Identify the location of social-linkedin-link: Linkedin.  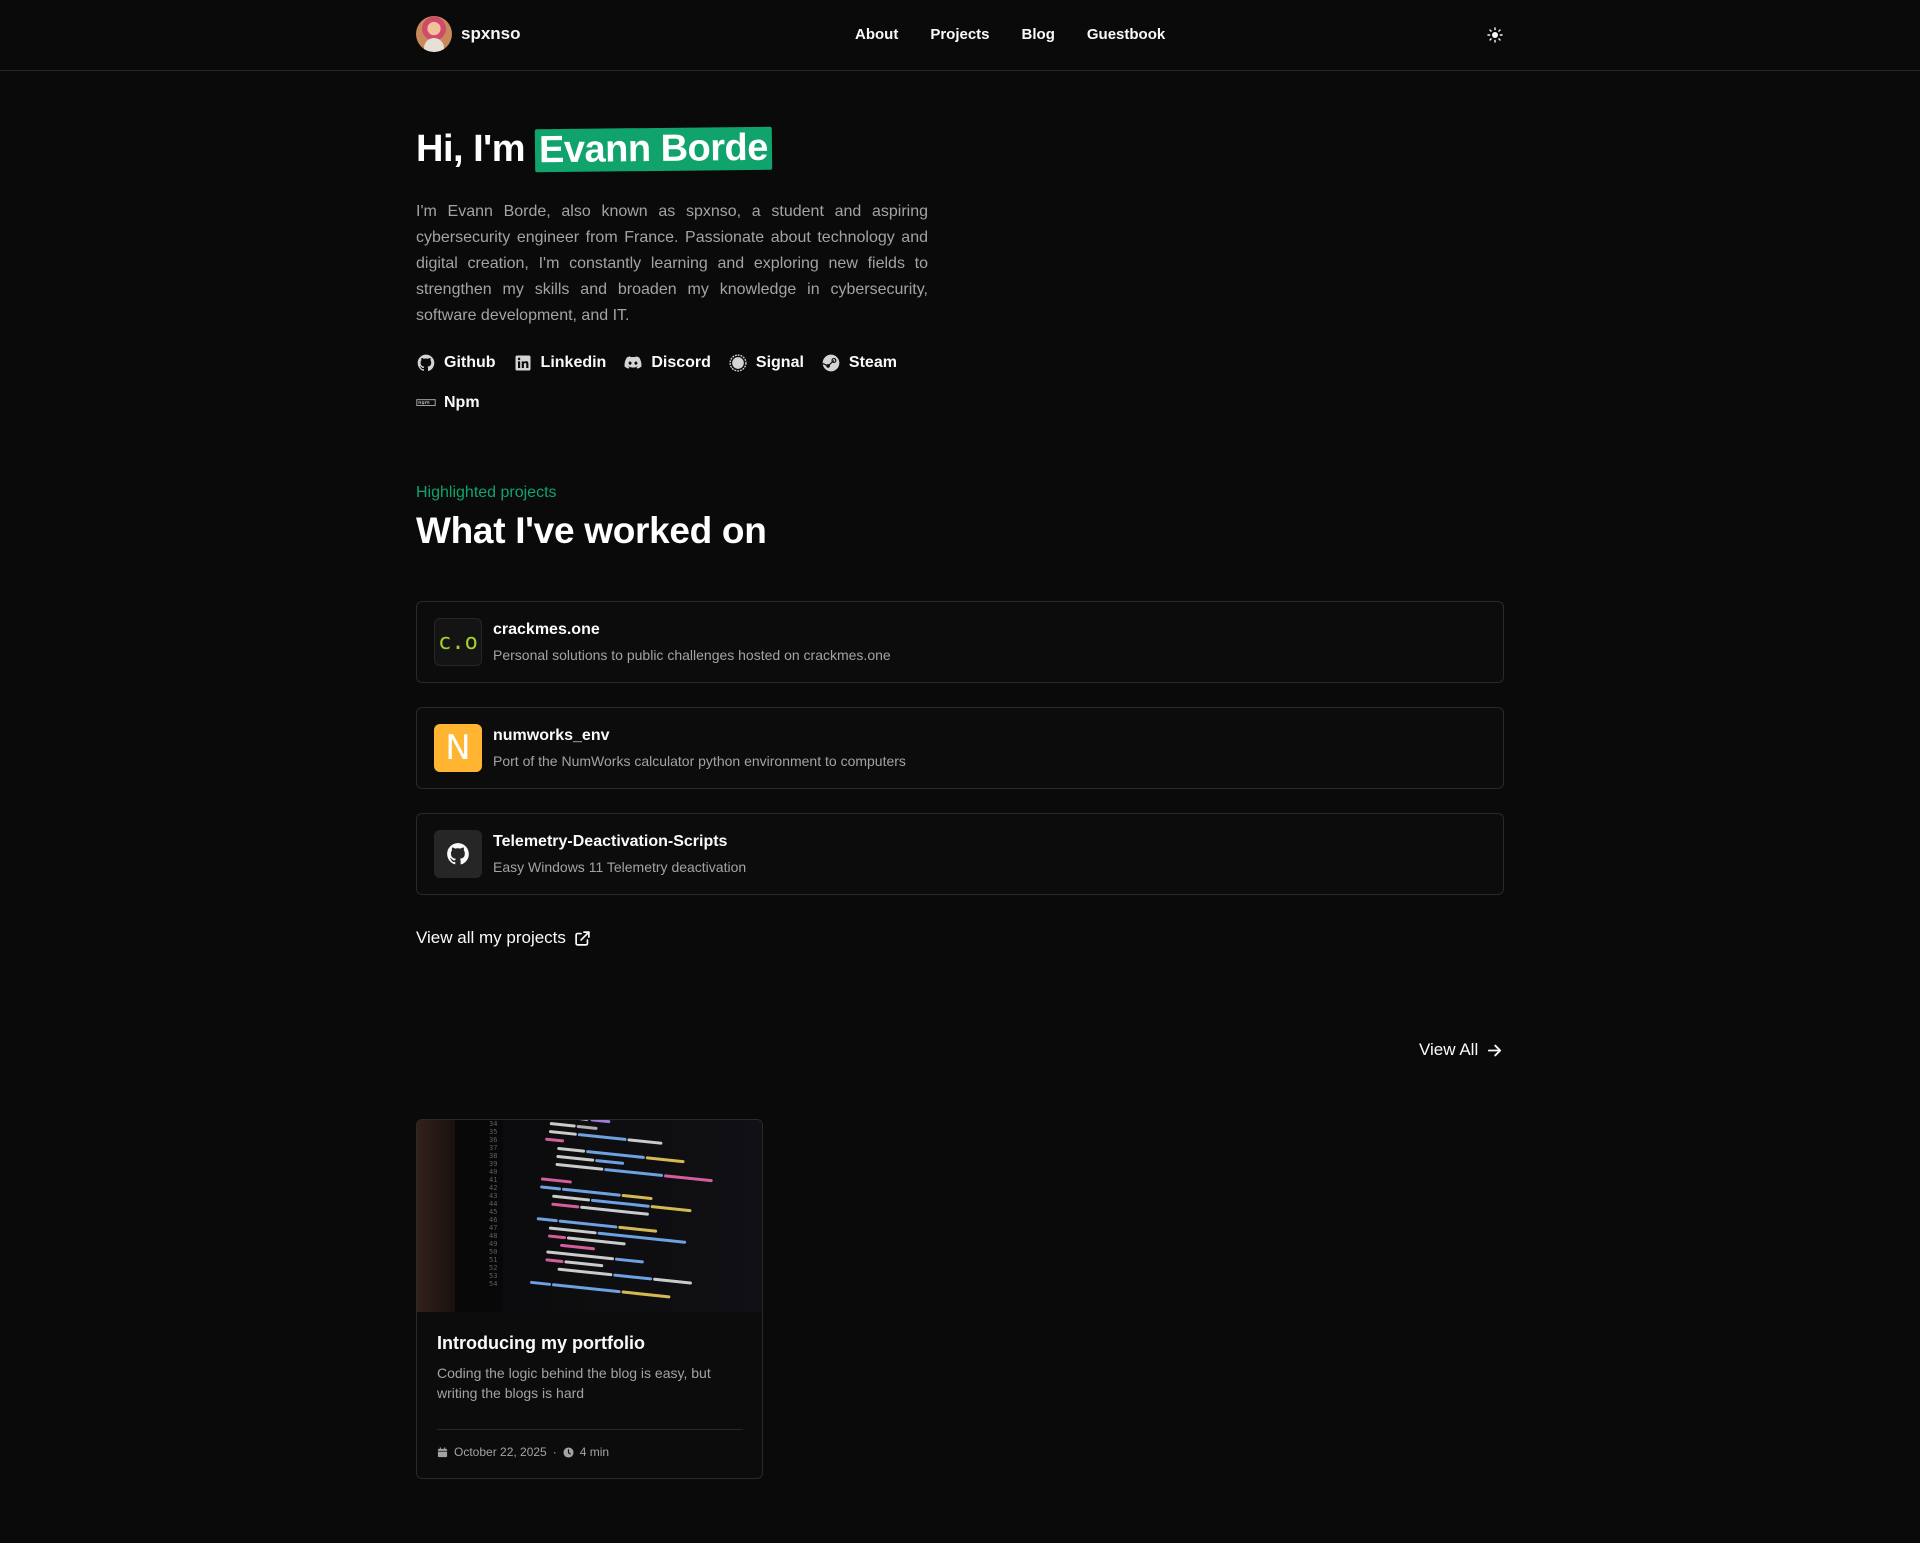
(560, 363).